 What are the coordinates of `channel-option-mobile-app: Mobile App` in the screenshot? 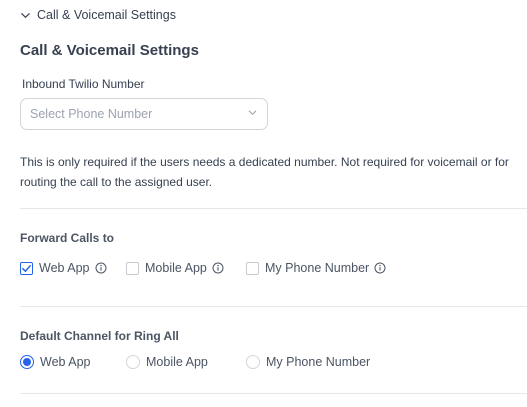 It's located at (167, 362).